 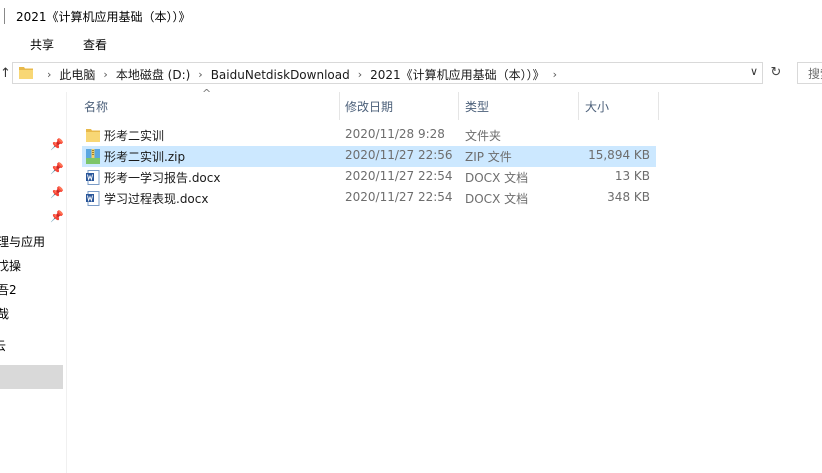 I want to click on file-size: 13 KB, so click(x=632, y=176).